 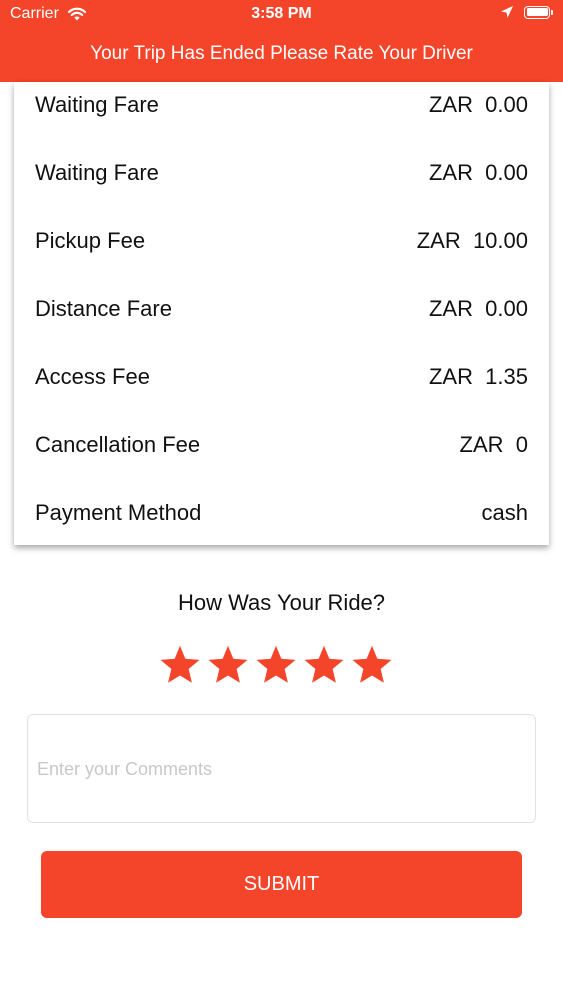 I want to click on fare-label: Pickup Fee, so click(x=90, y=240).